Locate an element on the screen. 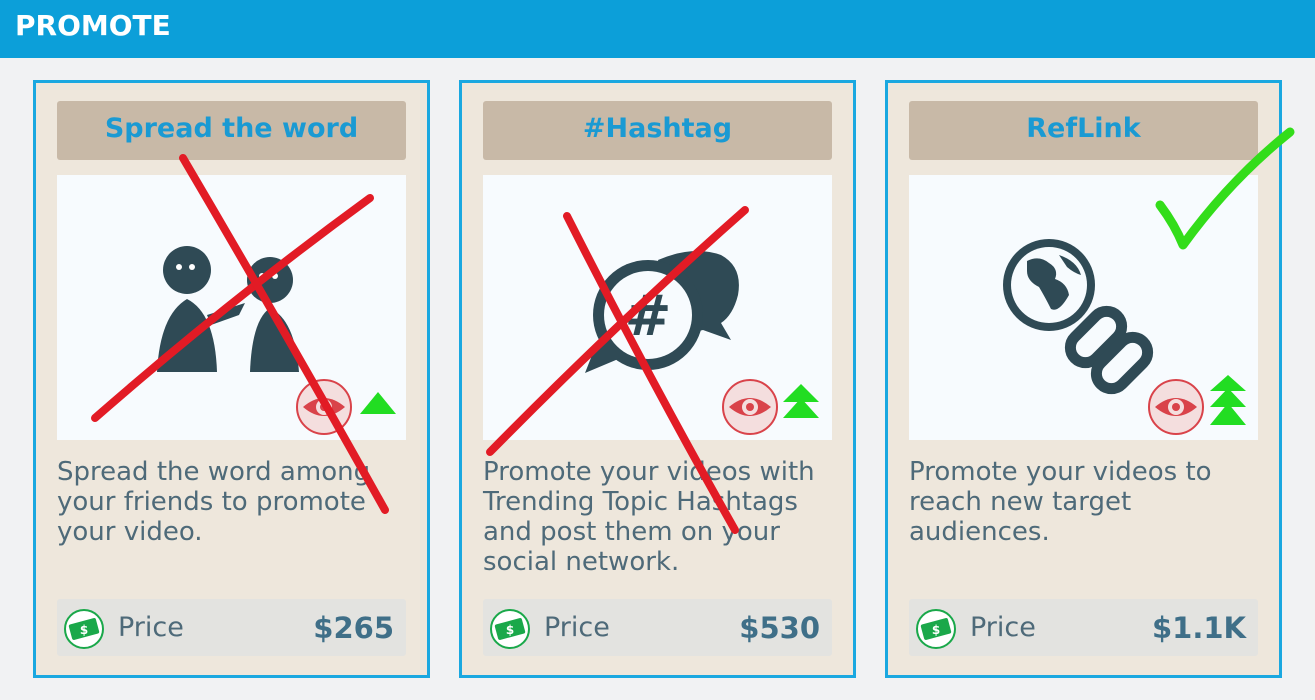 The height and width of the screenshot is (700, 1315). card-title-bar: Spread the word is located at coordinates (231, 130).